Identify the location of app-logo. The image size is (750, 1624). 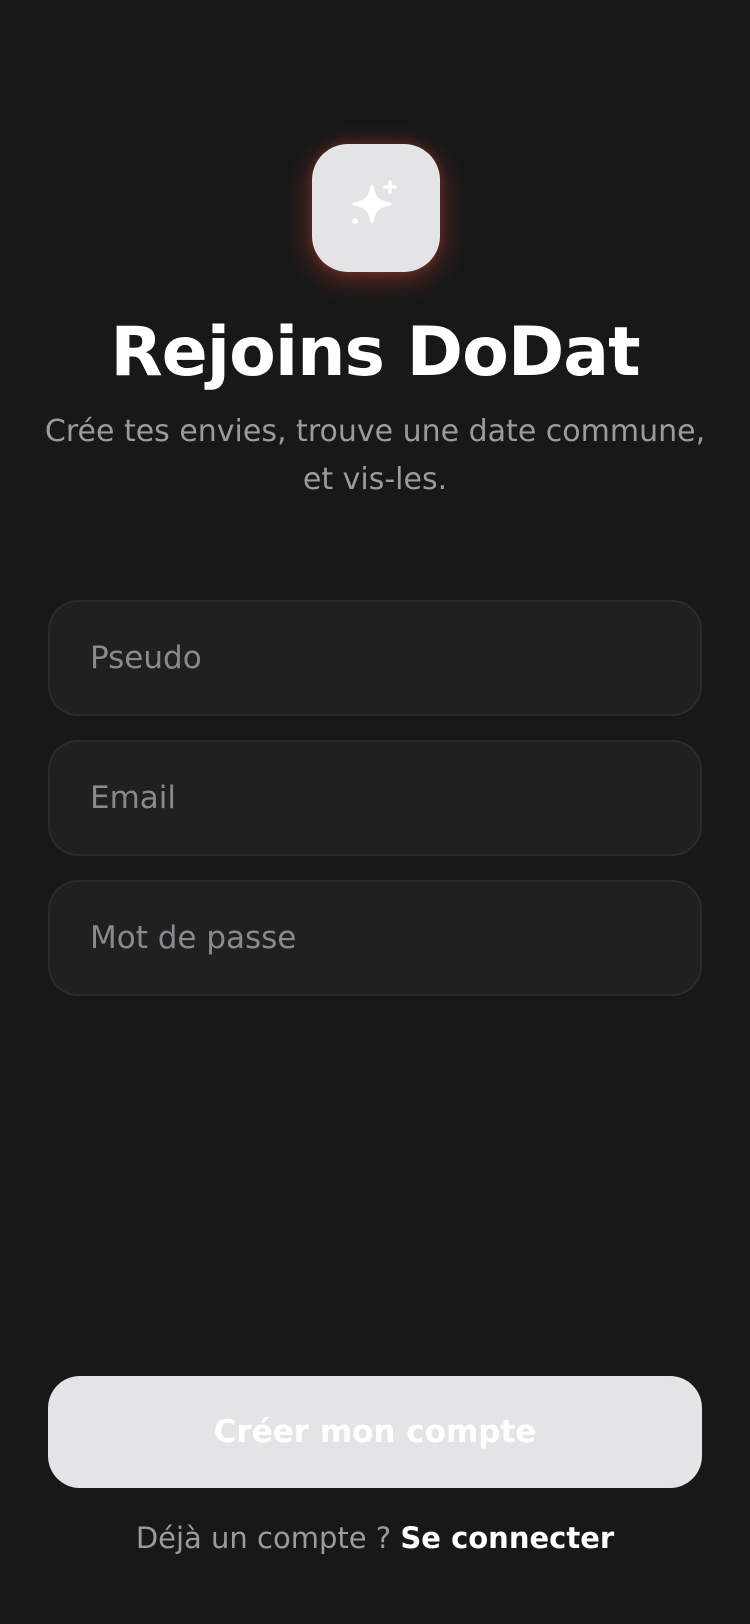
(376, 208).